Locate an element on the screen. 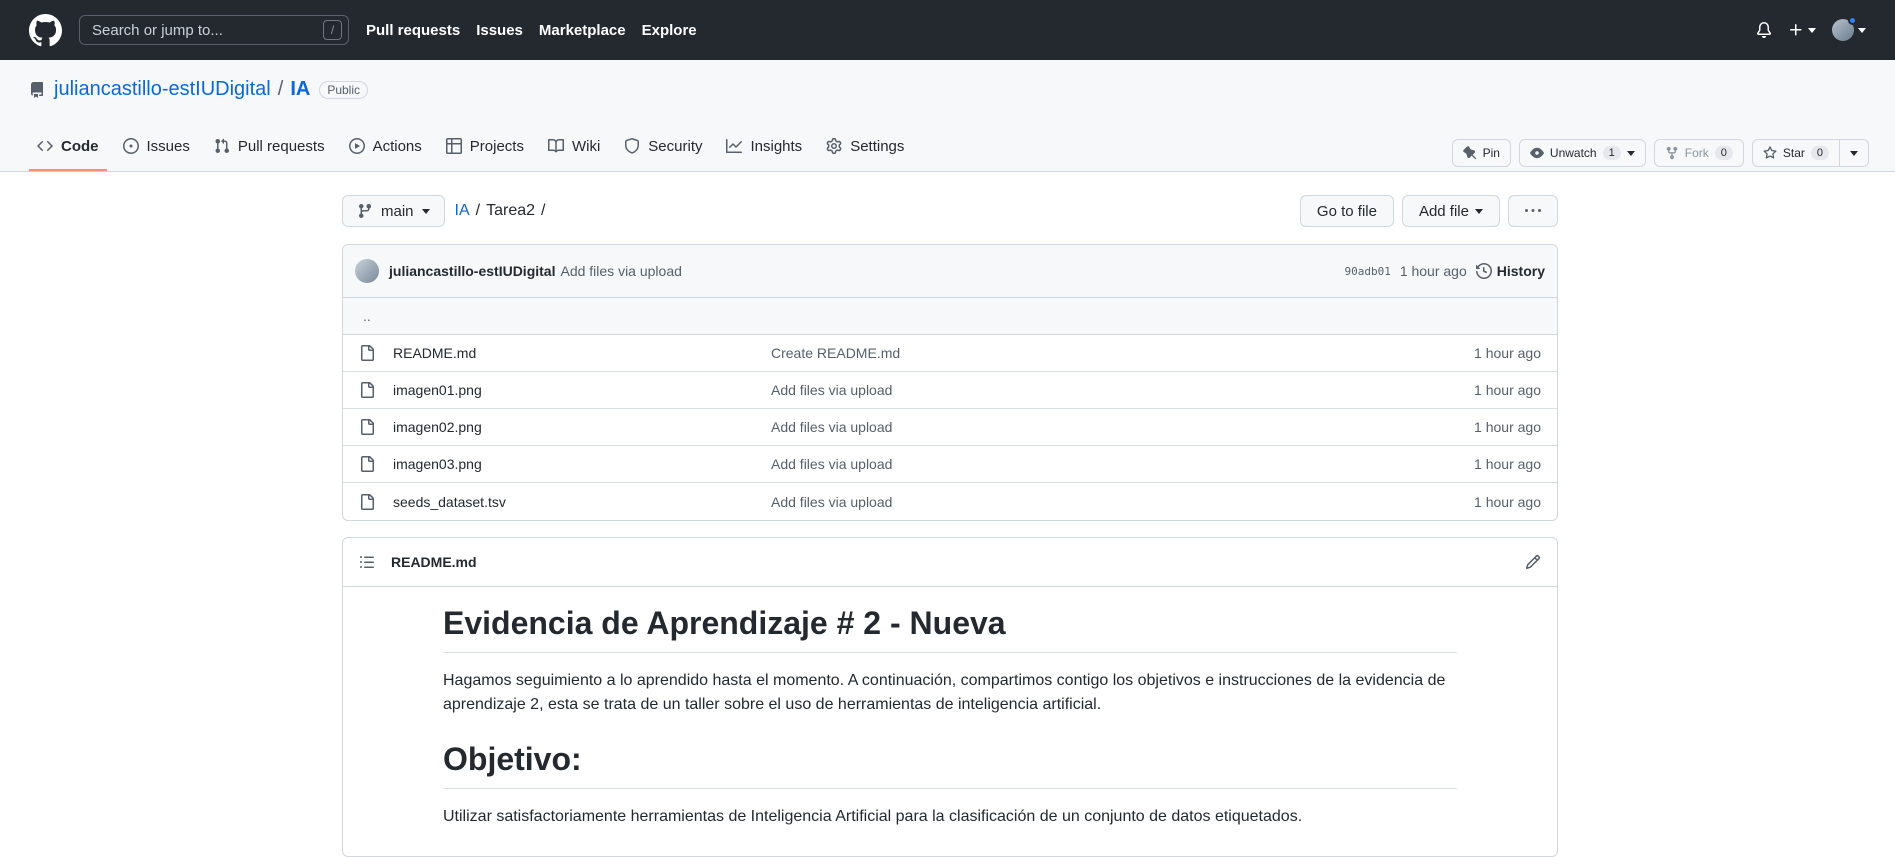 This screenshot has height=857, width=1895. path-bar: main IA / Tarea2 / Go to file Add file is located at coordinates (950, 211).